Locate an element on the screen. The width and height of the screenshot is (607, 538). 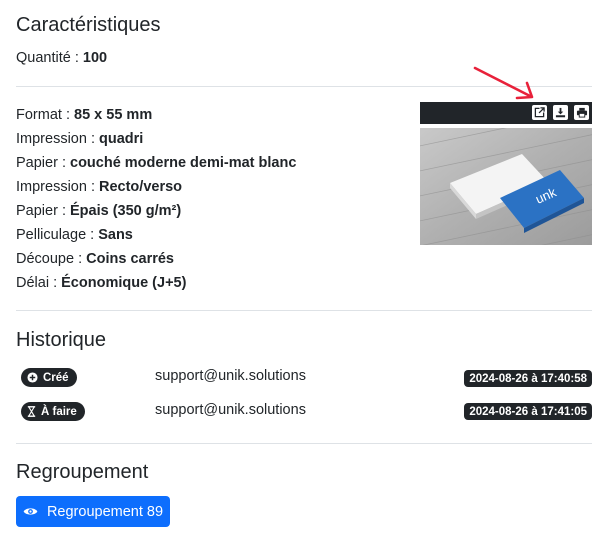
spec-value: Coins carrés is located at coordinates (130, 259).